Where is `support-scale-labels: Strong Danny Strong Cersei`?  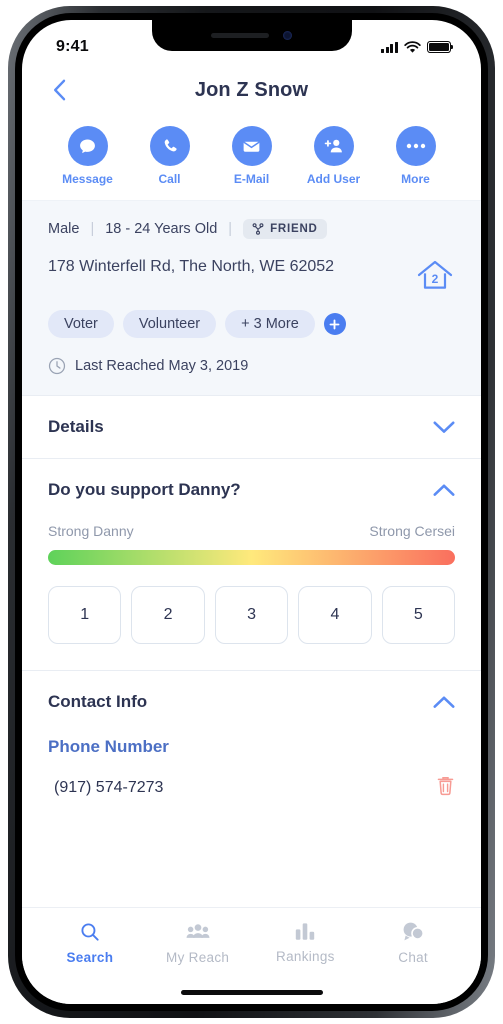
support-scale-labels: Strong Danny Strong Cersei is located at coordinates (251, 531).